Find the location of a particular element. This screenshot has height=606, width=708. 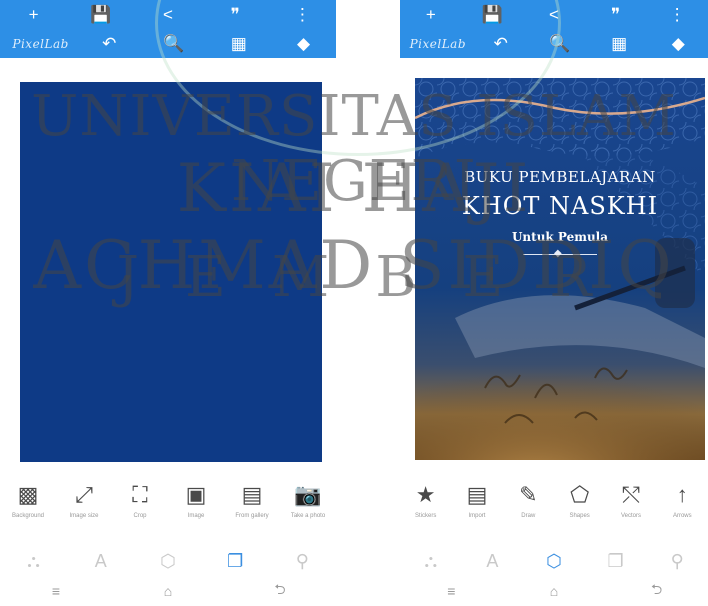

tool-label: Shapes is located at coordinates (579, 516).